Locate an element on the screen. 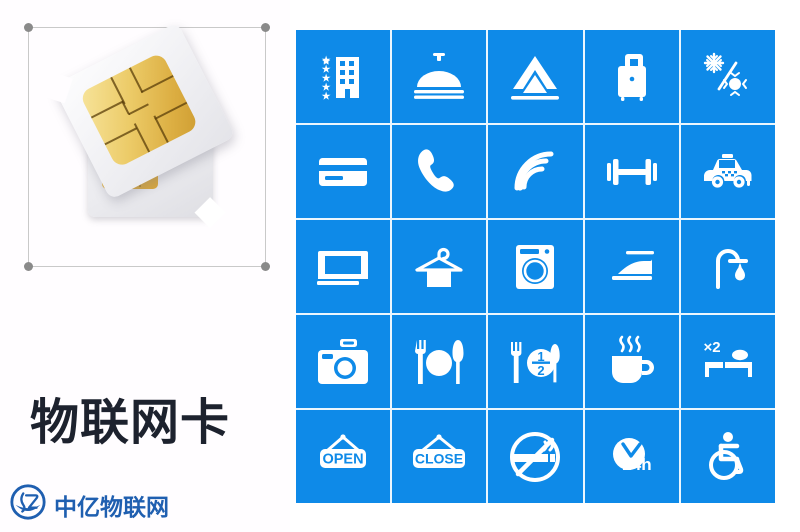 The width and height of the screenshot is (800, 532). tile-coffee is located at coordinates (631, 361).